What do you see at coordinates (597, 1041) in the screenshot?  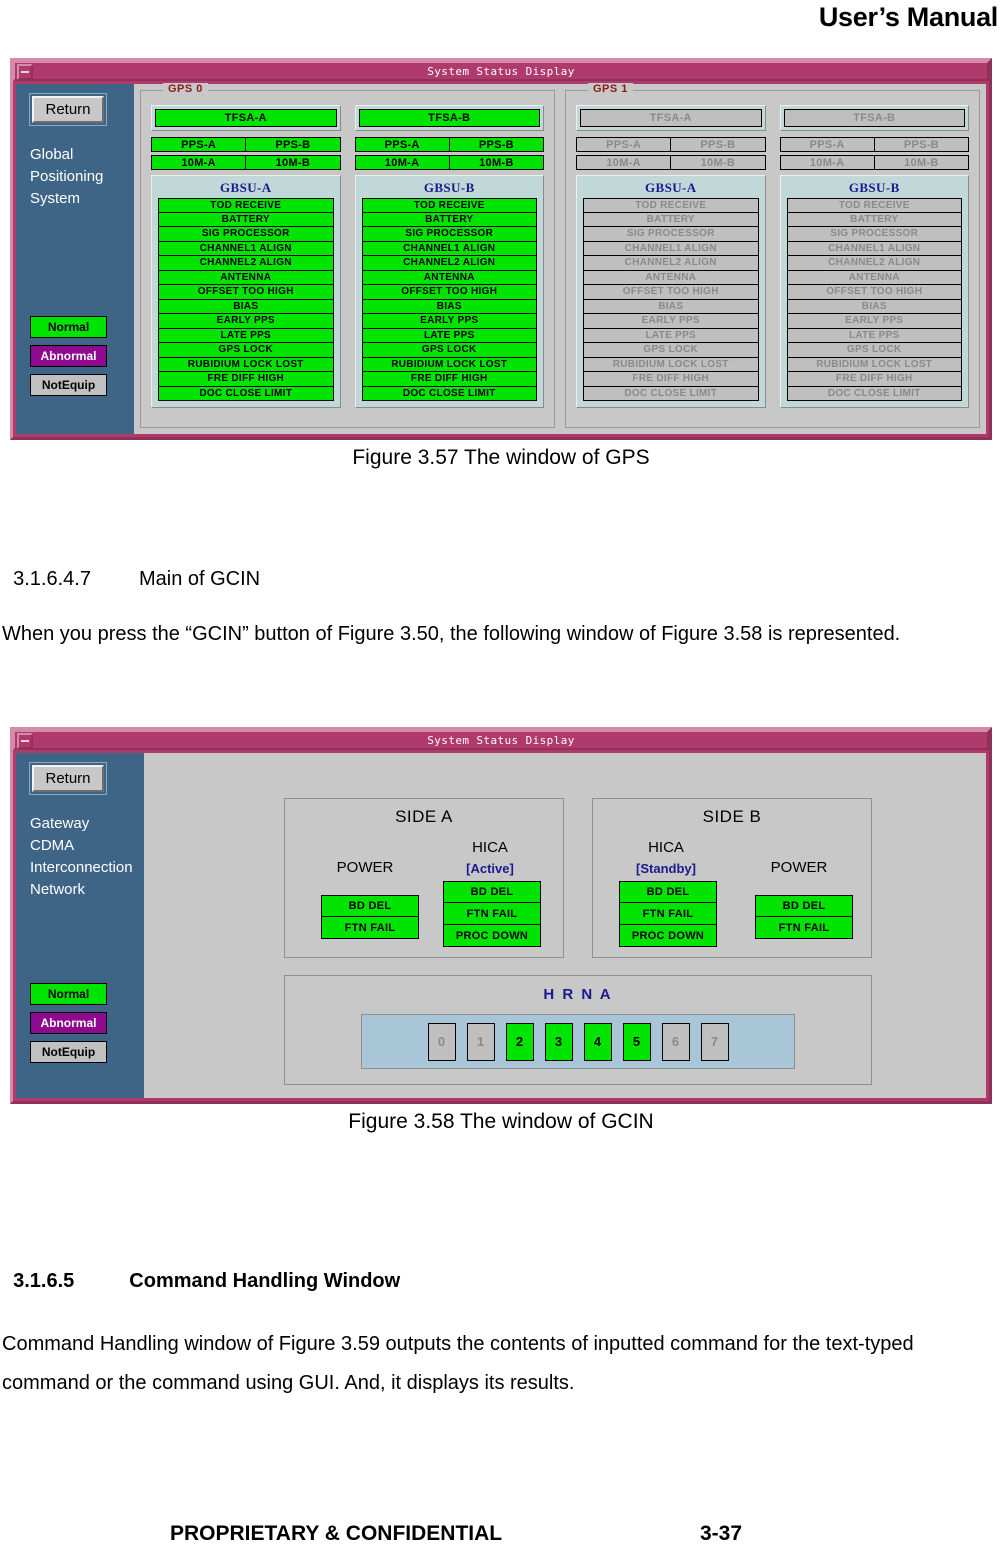 I see `hrna-box: 4` at bounding box center [597, 1041].